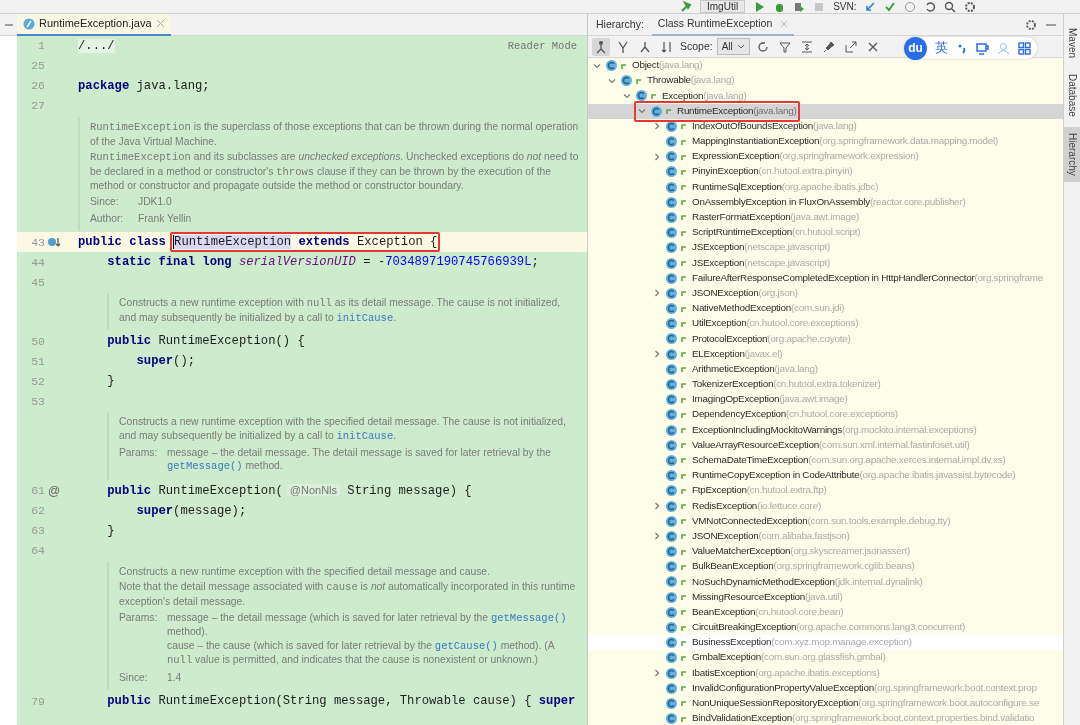 This screenshot has width=1080, height=725. I want to click on tree-item: DependencyException(cn.hutool.core.exceptions), so click(825, 415).